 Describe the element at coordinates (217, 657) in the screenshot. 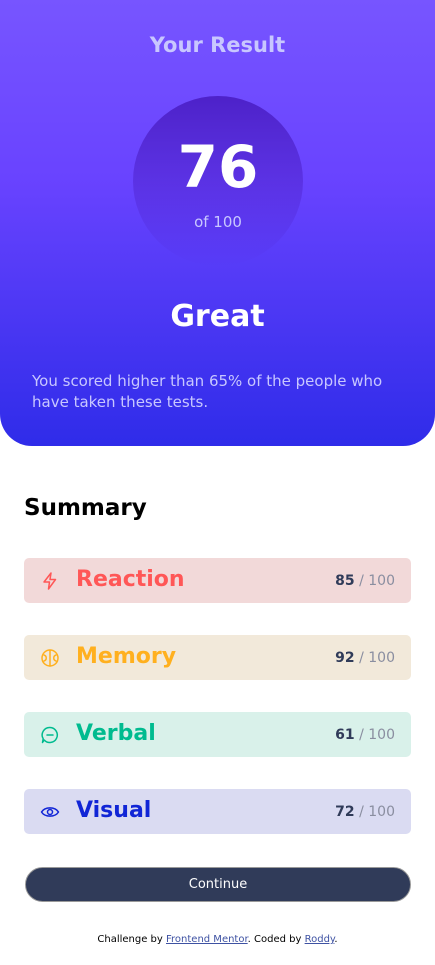

I see `summary-row-memory: Memory 92 / 100` at that location.